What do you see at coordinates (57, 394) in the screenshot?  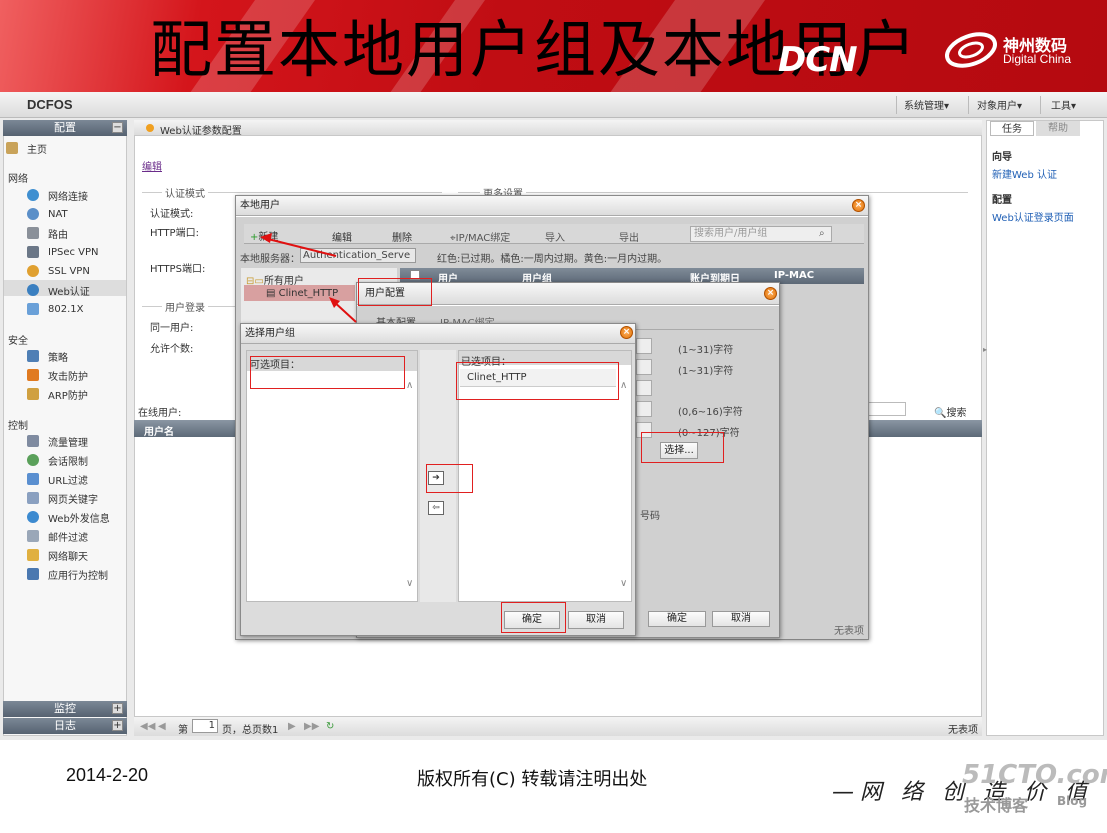 I see `sidebar-item-arp-defense: ARP防护` at bounding box center [57, 394].